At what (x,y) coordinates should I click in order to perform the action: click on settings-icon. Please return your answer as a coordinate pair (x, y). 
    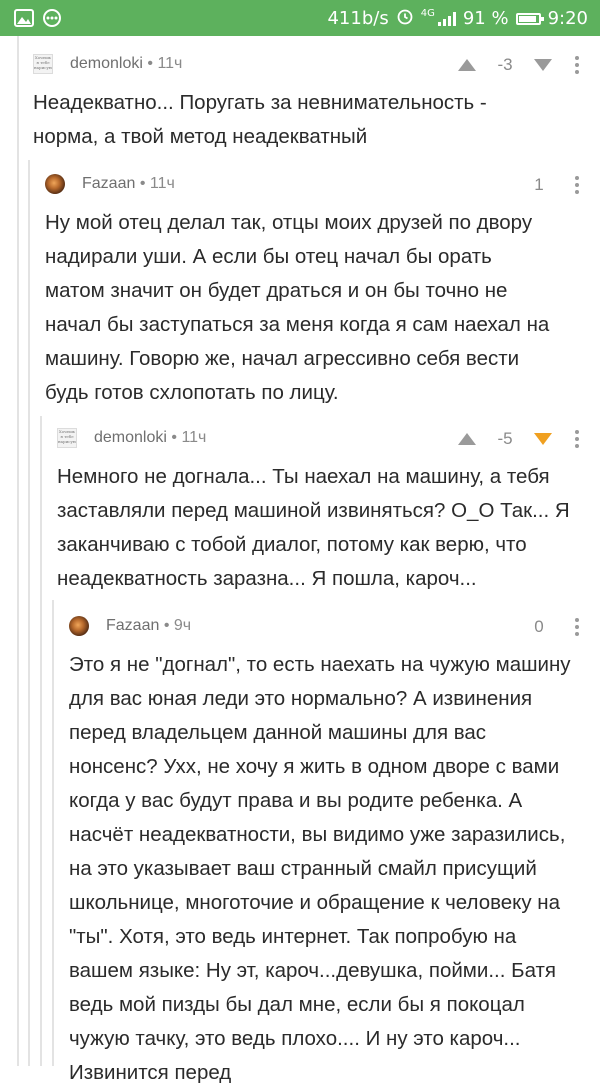
    Looking at the image, I should click on (52, 18).